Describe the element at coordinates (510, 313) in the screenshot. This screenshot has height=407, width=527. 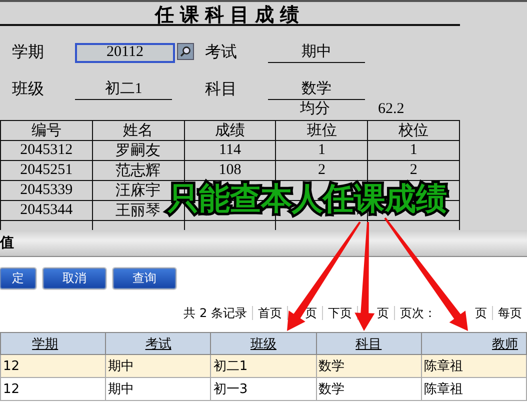
I see `pager-link: 每页` at that location.